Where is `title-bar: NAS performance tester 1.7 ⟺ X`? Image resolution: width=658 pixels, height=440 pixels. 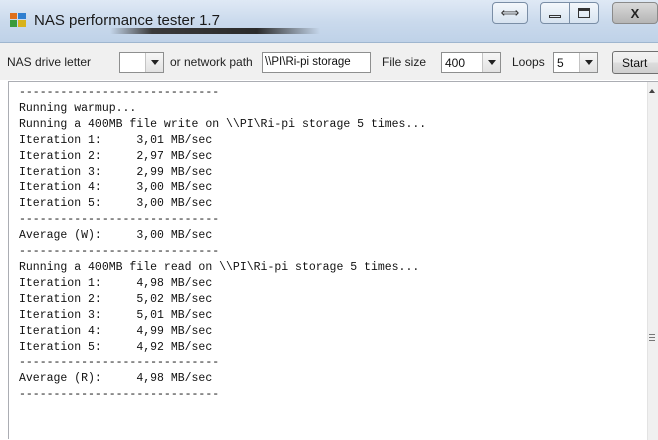
title-bar: NAS performance tester 1.7 ⟺ X is located at coordinates (329, 21).